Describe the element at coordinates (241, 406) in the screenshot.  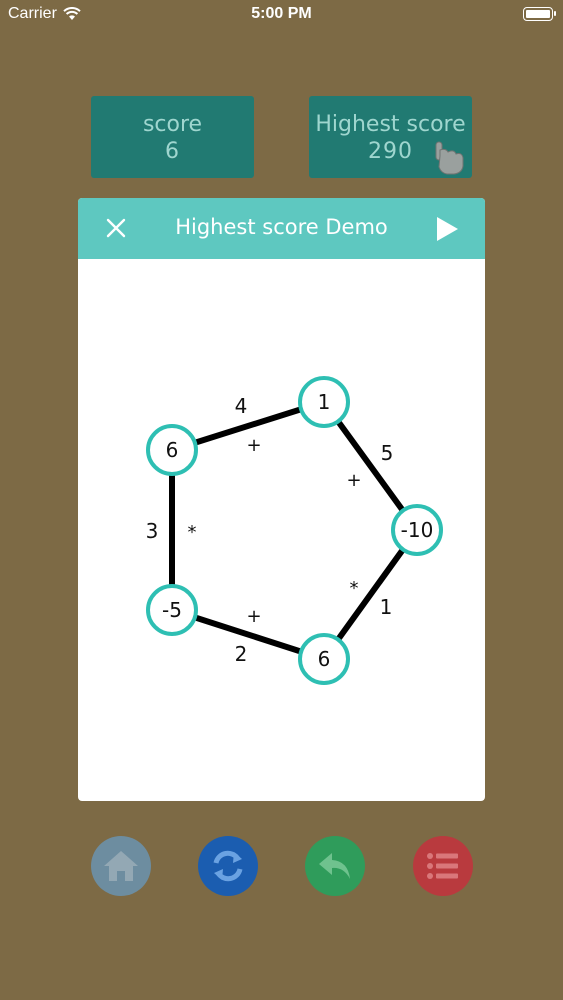
I see `edge-number: 4` at that location.